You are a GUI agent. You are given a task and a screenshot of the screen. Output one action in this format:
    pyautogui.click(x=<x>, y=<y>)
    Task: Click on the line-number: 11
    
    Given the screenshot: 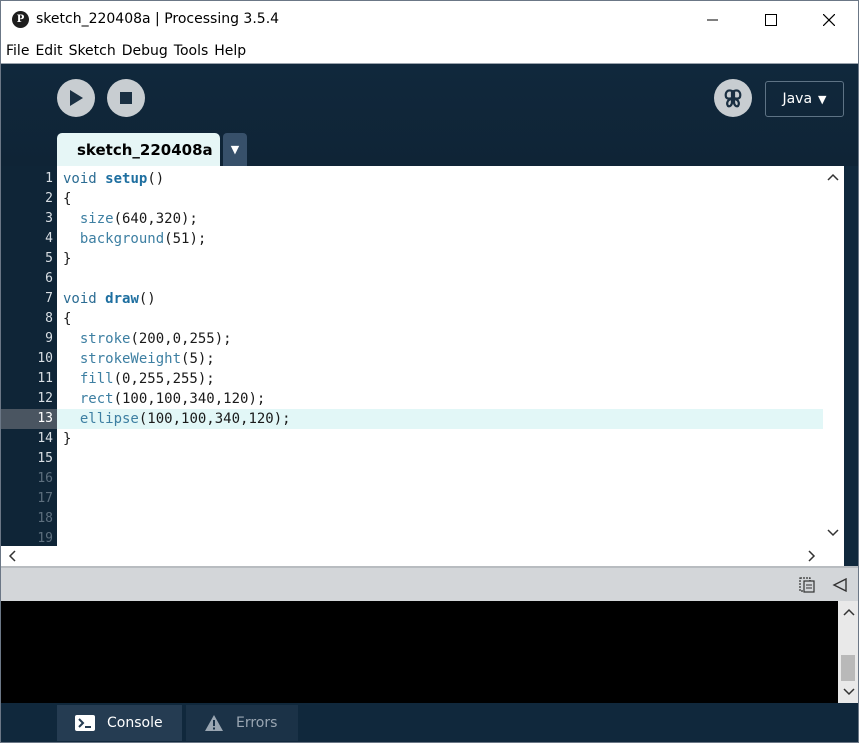 What is the action you would take?
    pyautogui.click(x=45, y=378)
    